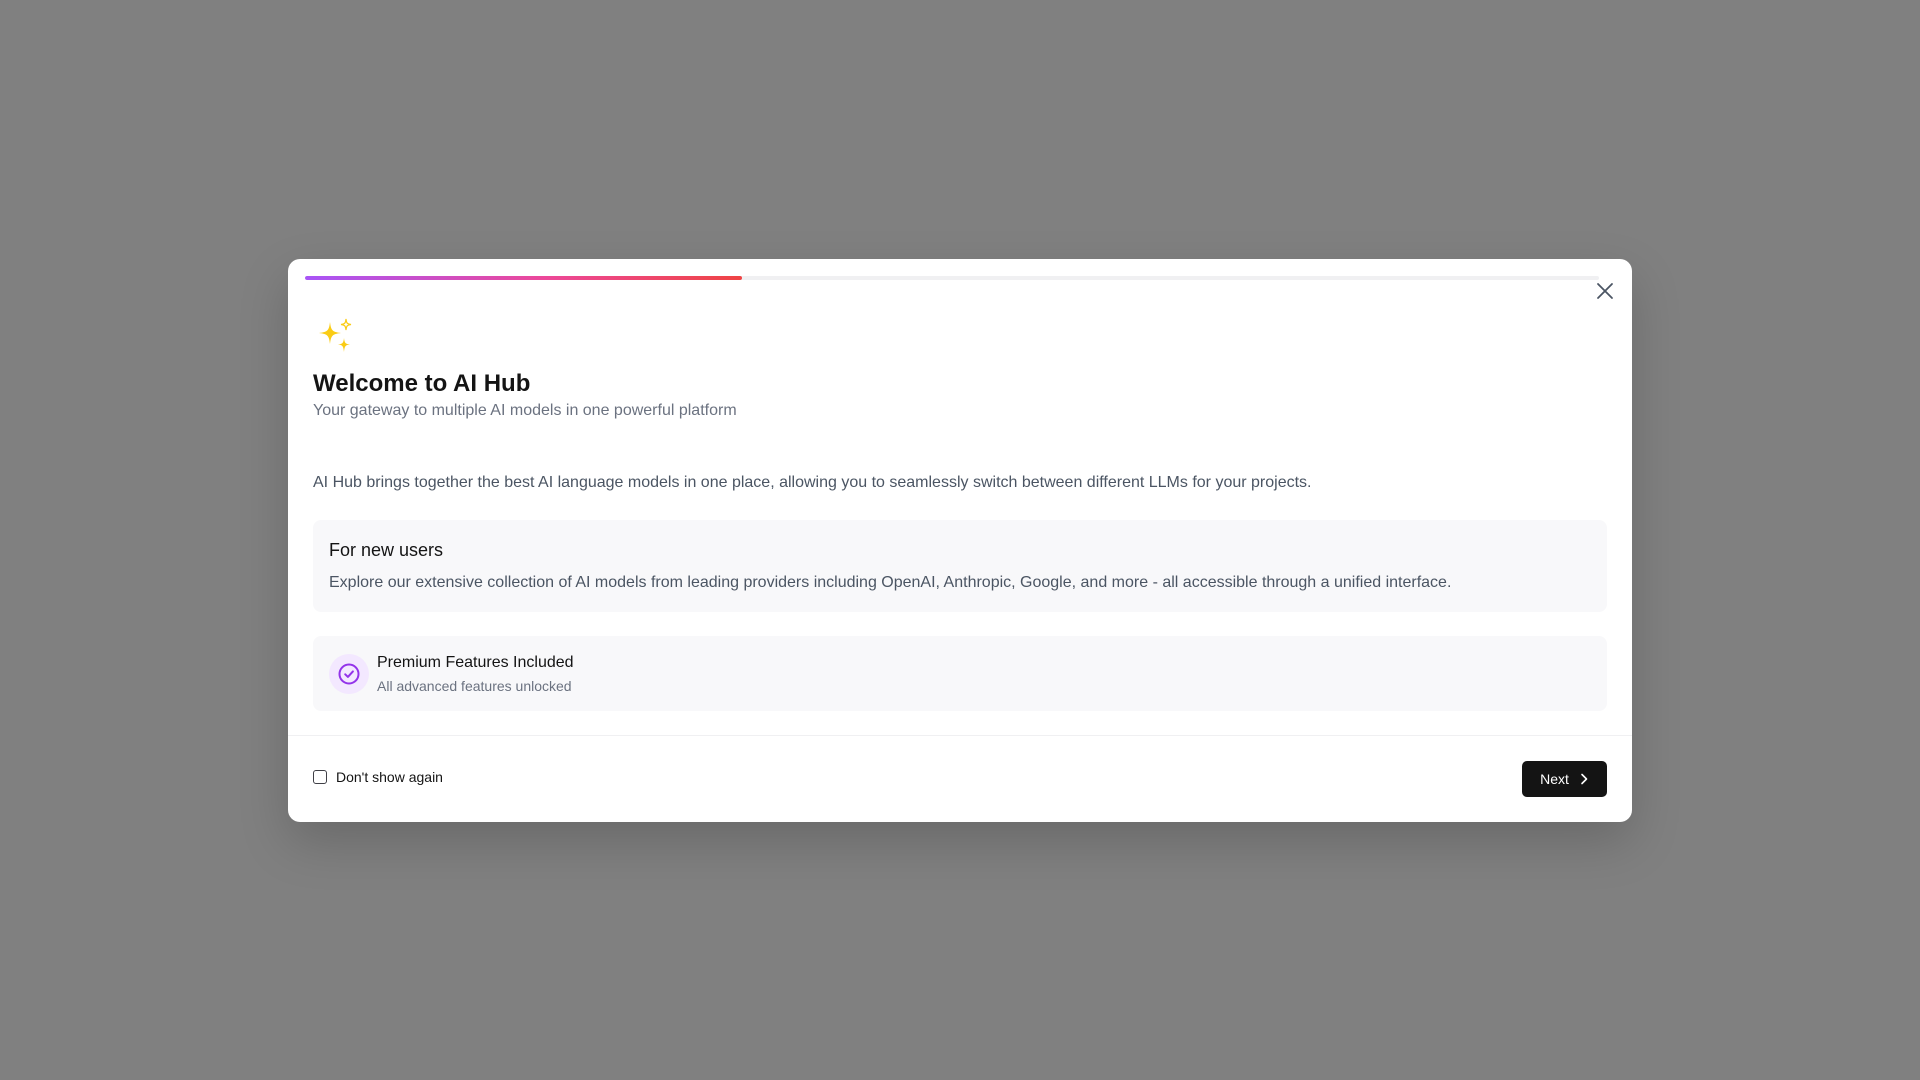 This screenshot has width=1920, height=1080. What do you see at coordinates (1584, 779) in the screenshot?
I see `chevron-right-icon` at bounding box center [1584, 779].